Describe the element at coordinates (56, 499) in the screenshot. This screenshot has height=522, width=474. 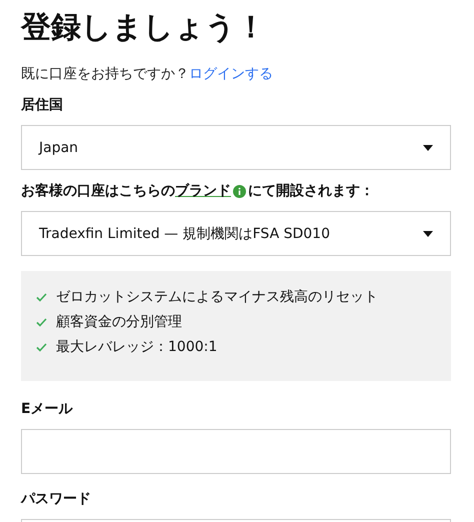
I see `field-label: パスワード` at that location.